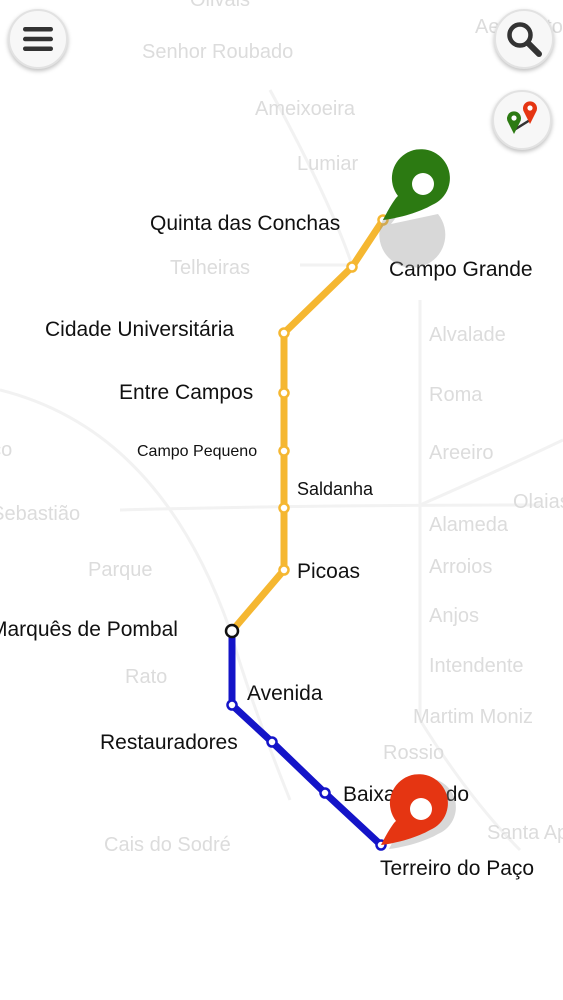 The image size is (563, 1000). I want to click on origin-map-pin-icon, so click(414, 208).